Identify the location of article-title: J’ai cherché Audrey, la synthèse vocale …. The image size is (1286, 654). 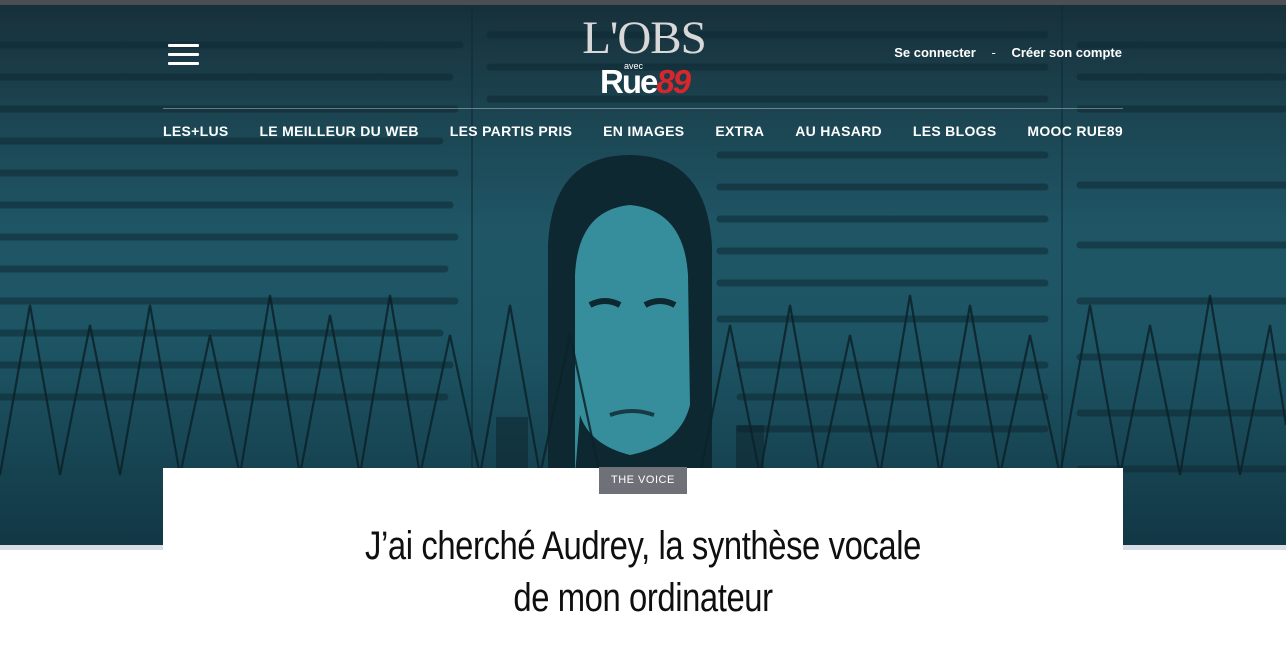
(642, 572).